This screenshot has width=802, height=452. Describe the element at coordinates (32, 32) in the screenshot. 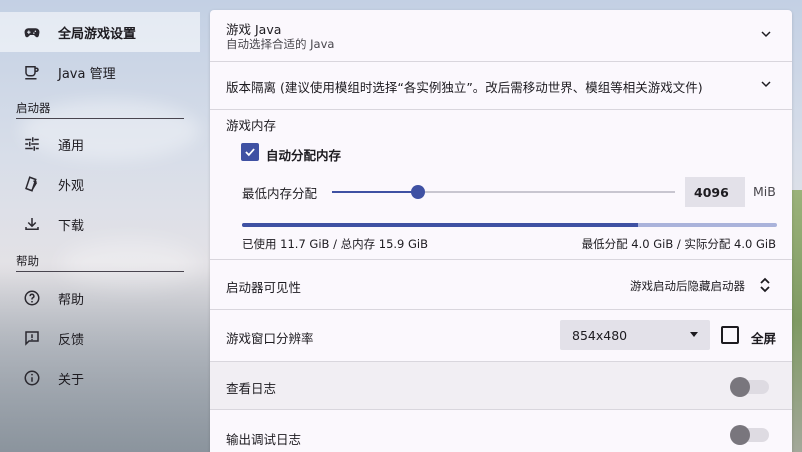

I see `gamepad-icon` at that location.